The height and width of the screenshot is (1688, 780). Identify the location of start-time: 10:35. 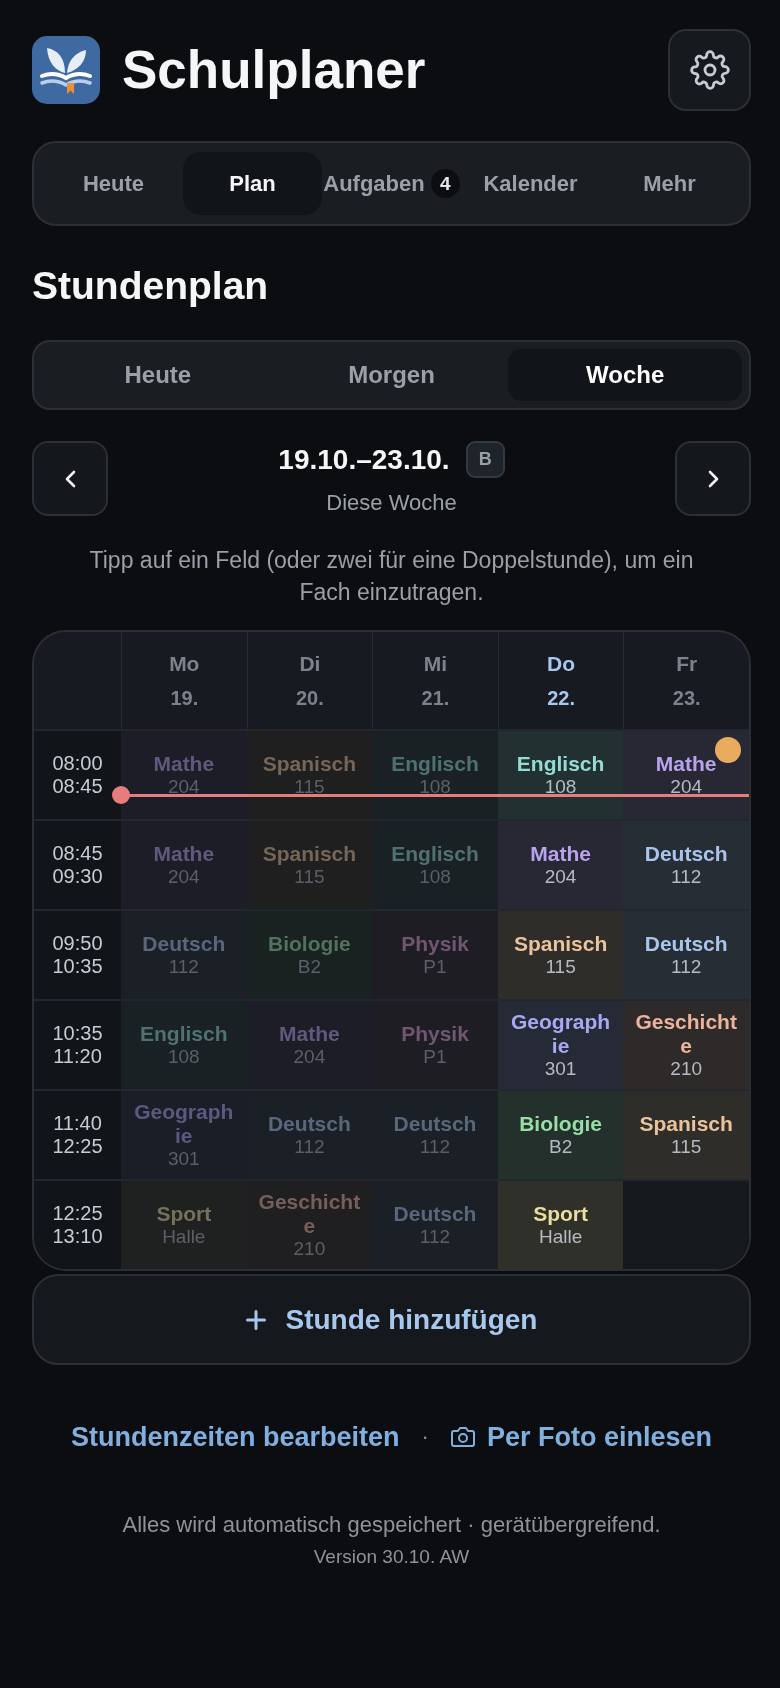
(77, 1033).